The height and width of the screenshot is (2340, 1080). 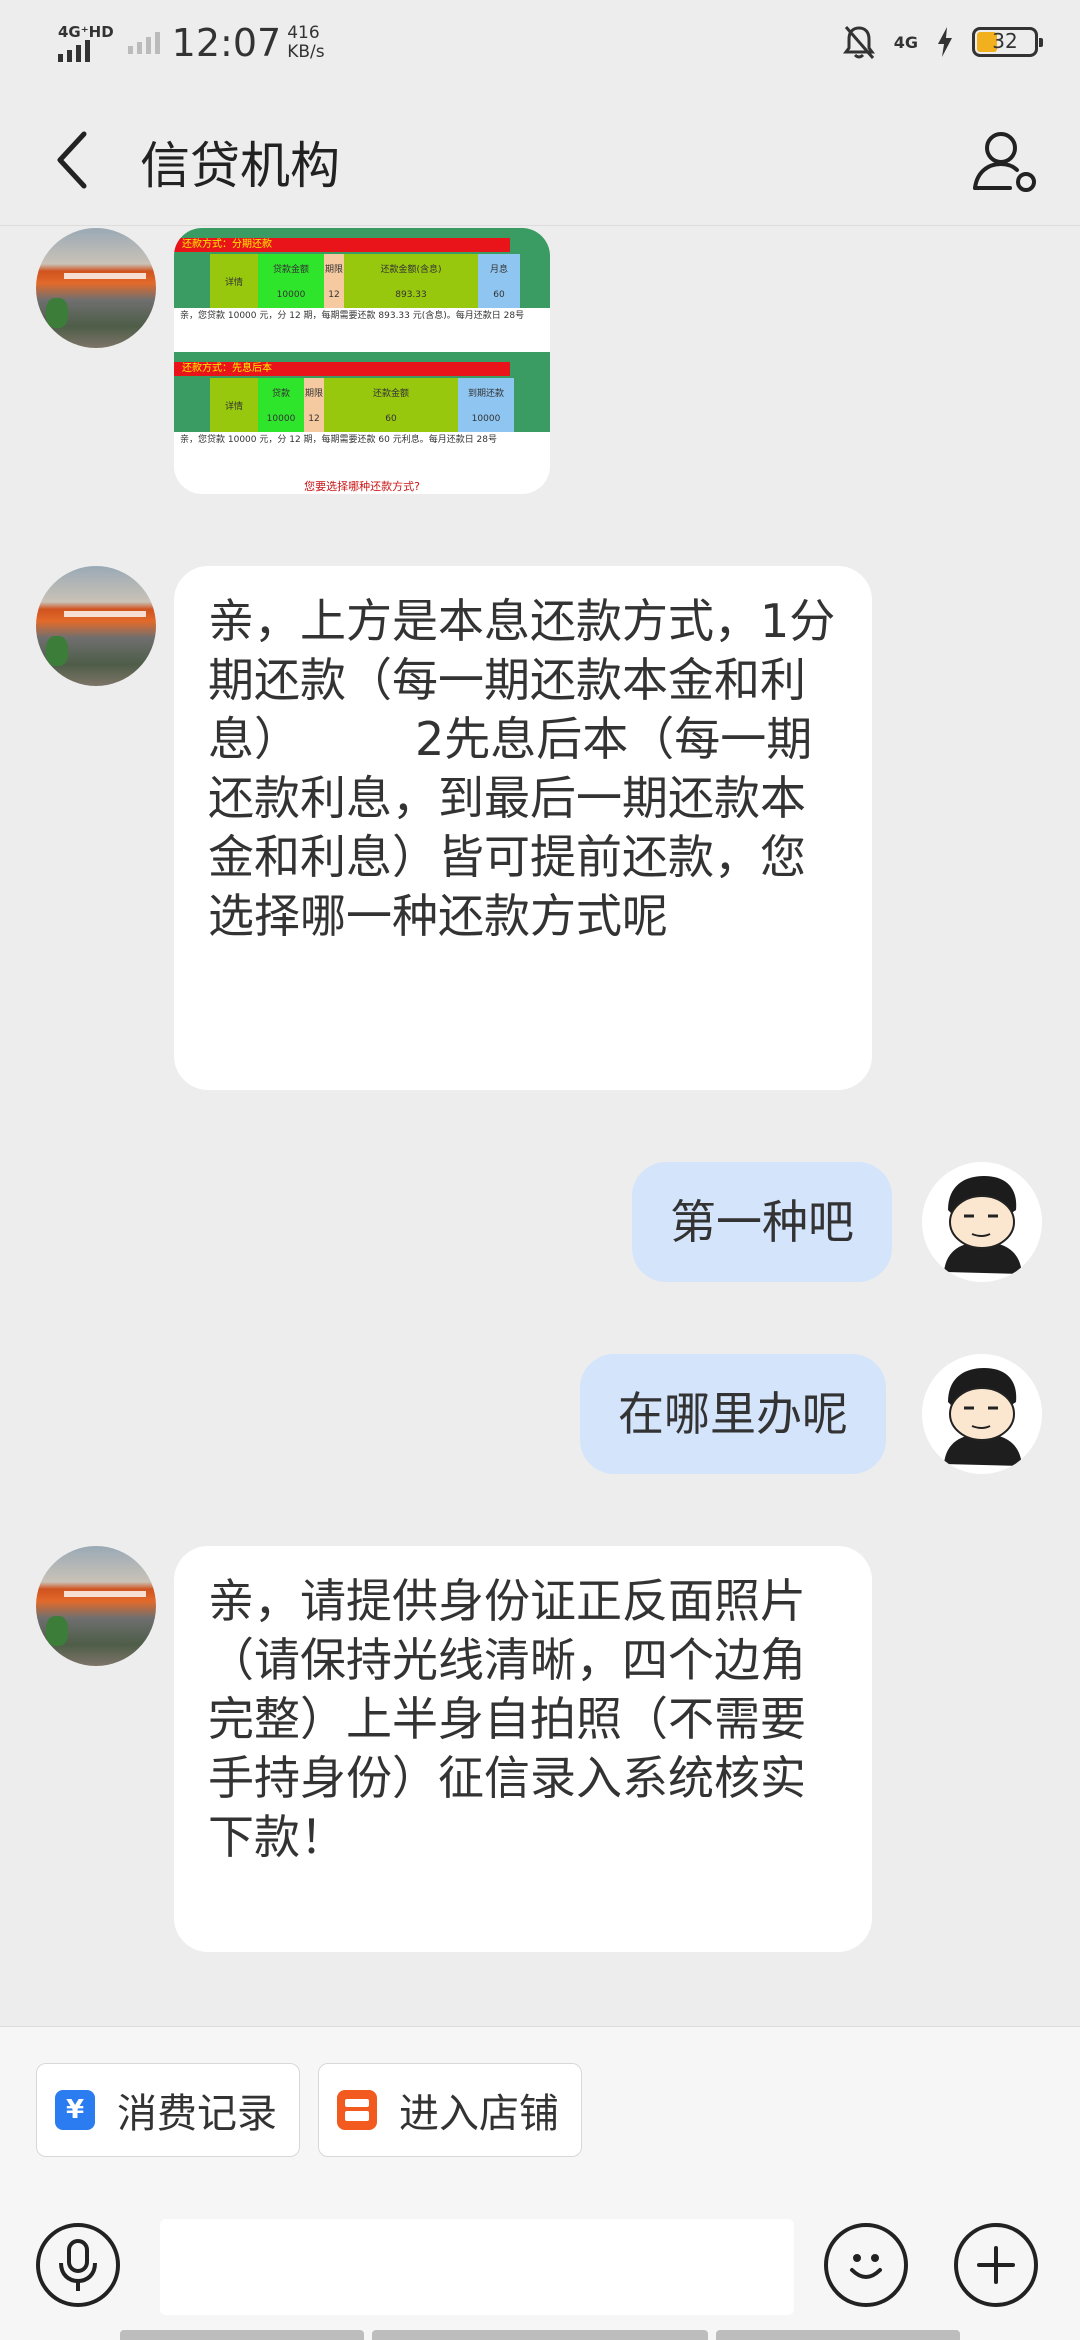 What do you see at coordinates (485, 393) in the screenshot?
I see `table2-col: 到期还款` at bounding box center [485, 393].